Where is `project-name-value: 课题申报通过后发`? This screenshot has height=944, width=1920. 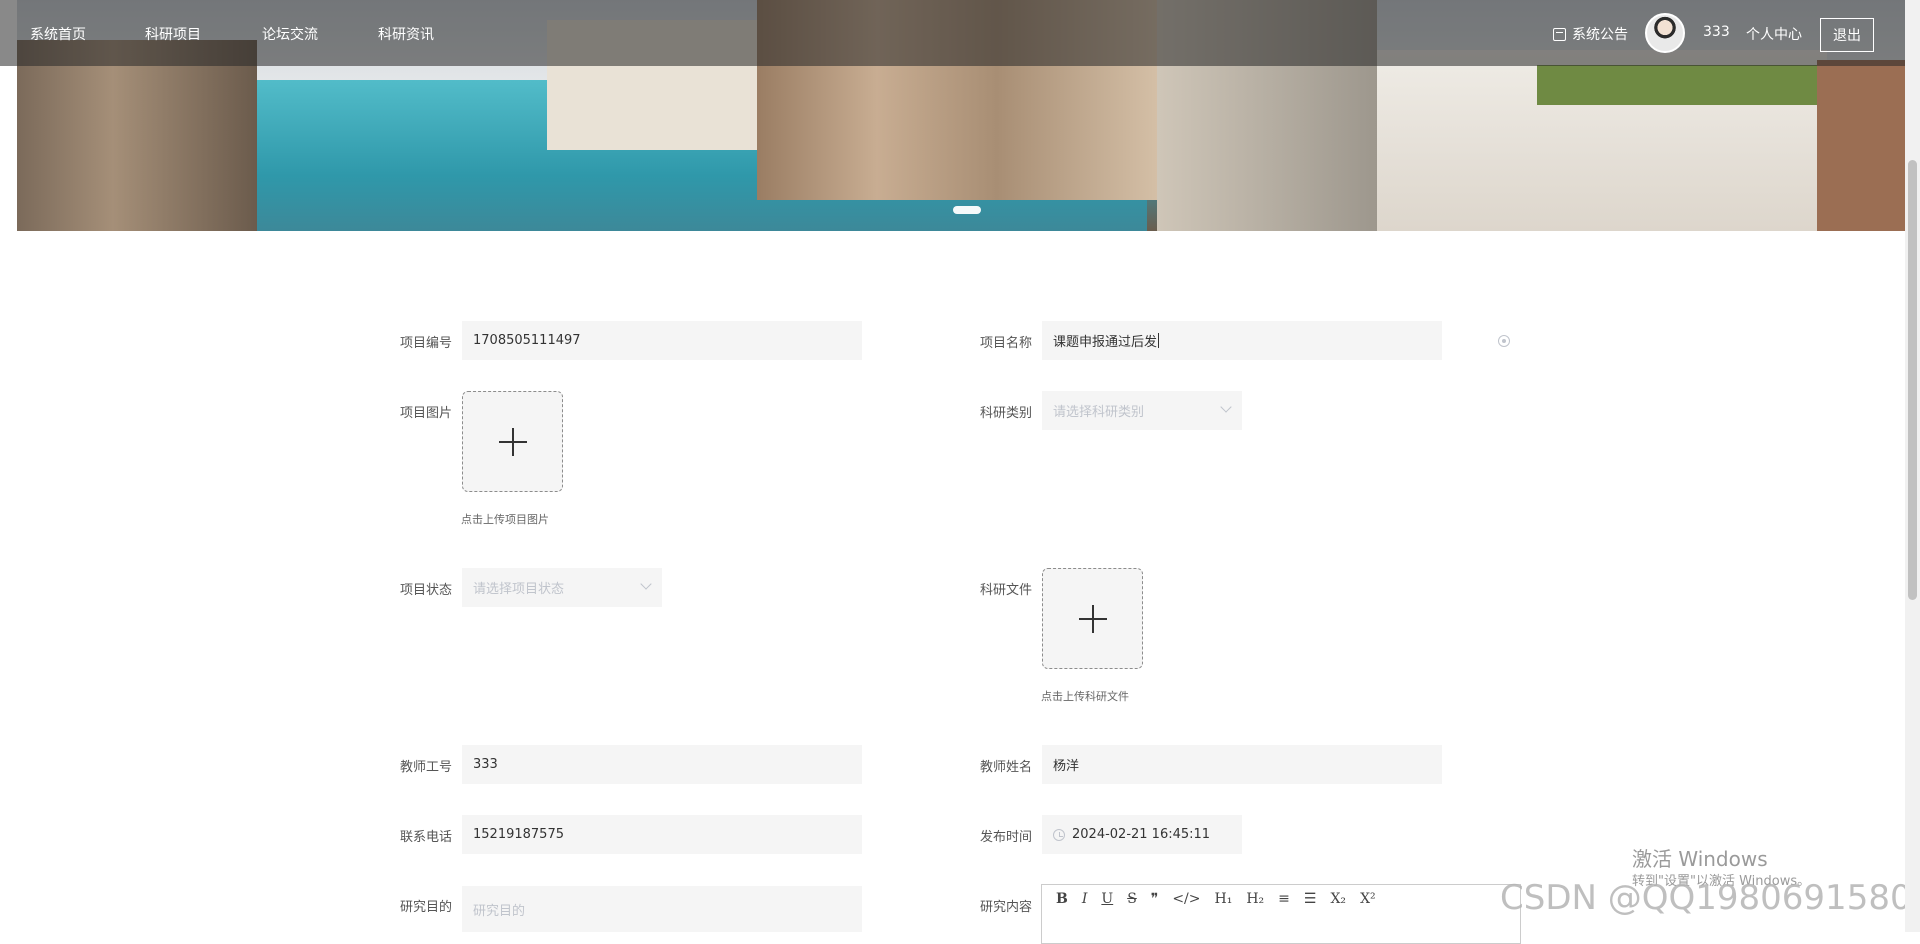 project-name-value: 课题申报通过后发 is located at coordinates (1105, 342).